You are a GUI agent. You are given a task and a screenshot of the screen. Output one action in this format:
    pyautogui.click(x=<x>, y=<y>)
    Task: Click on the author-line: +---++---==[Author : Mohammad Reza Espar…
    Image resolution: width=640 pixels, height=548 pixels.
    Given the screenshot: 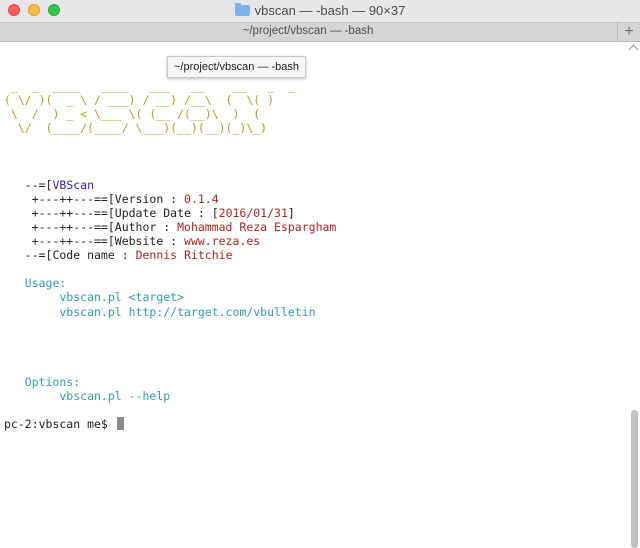 What is the action you would take?
    pyautogui.click(x=170, y=226)
    